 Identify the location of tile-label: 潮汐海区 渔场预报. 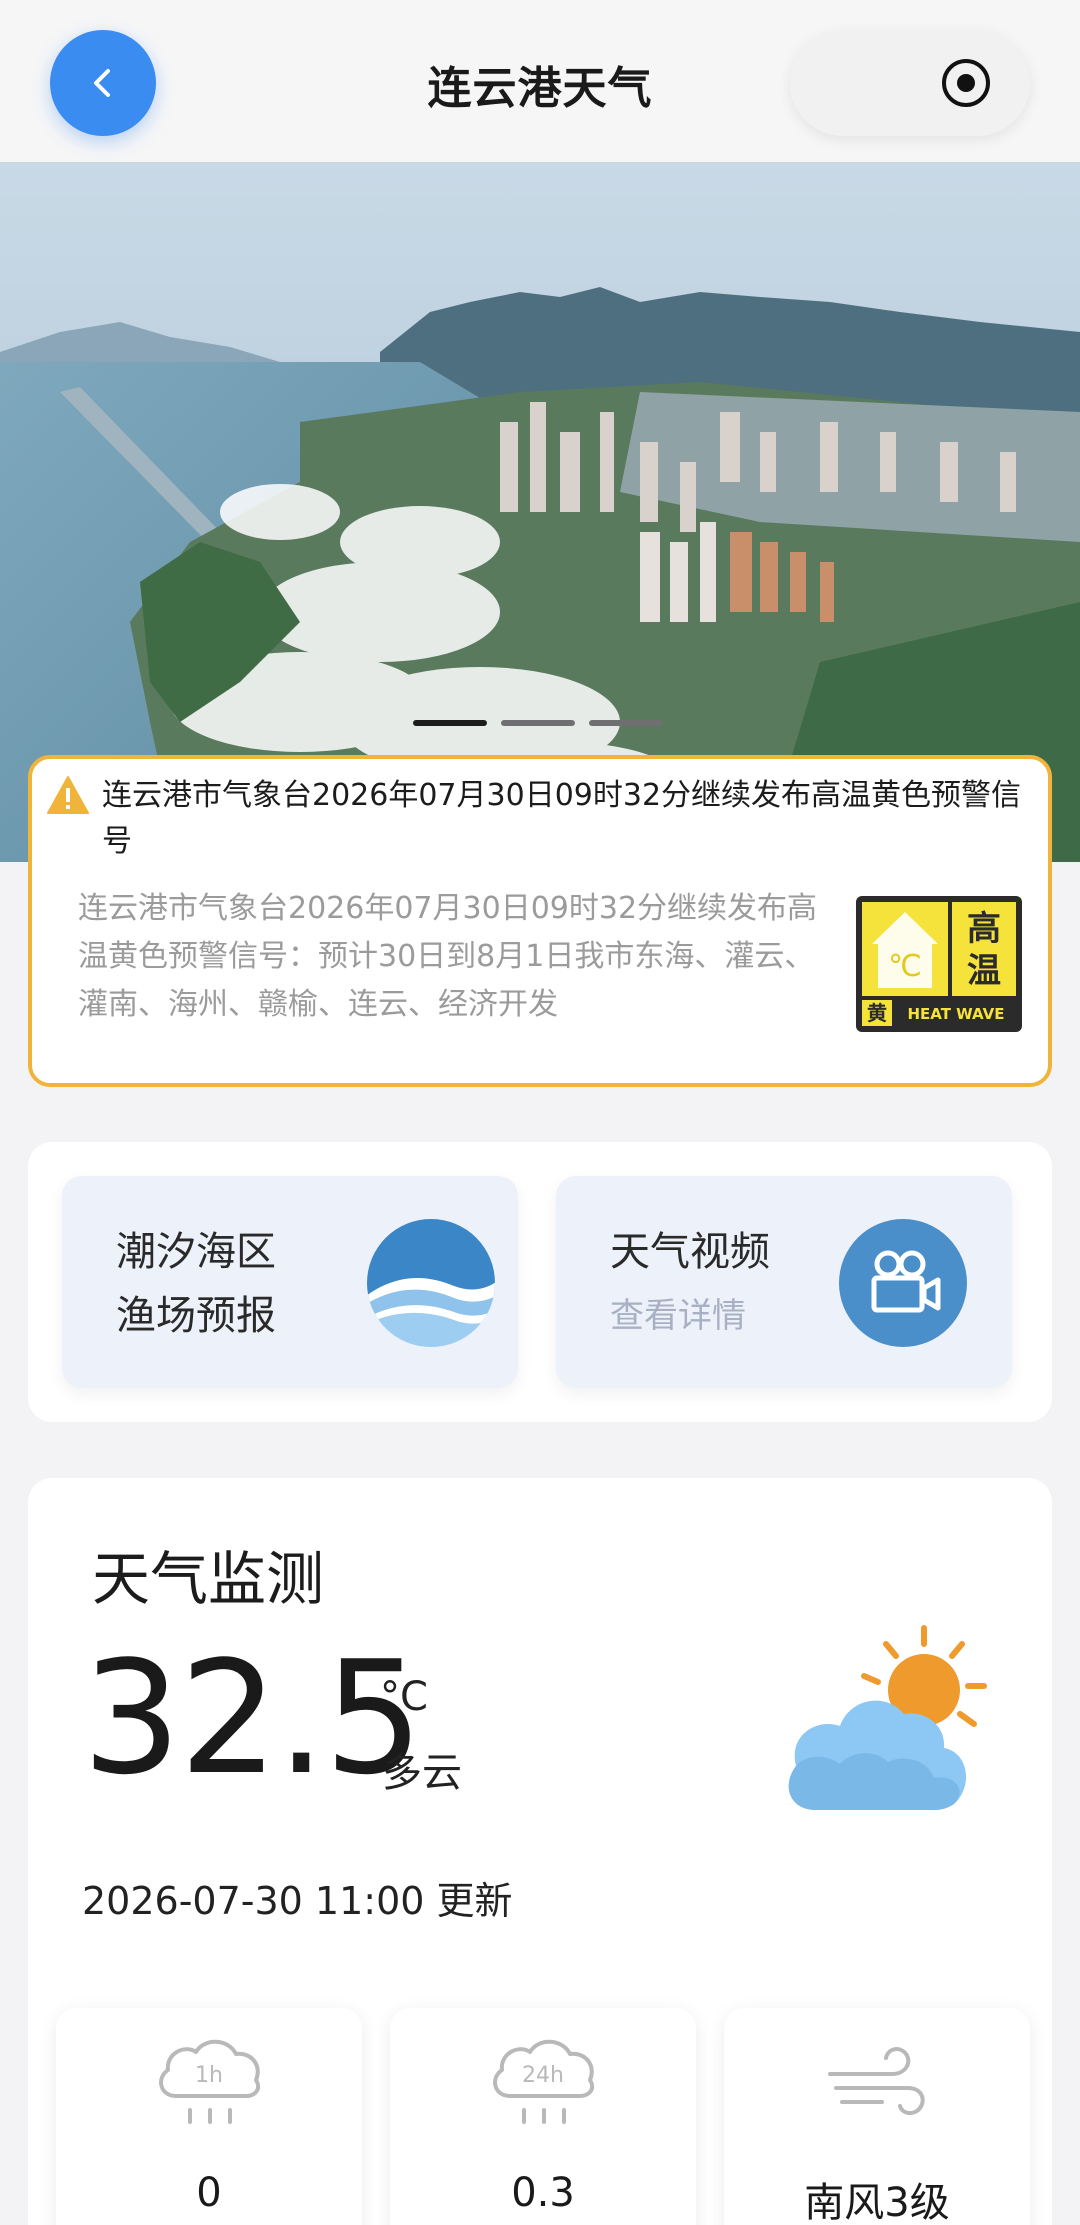
(196, 1284).